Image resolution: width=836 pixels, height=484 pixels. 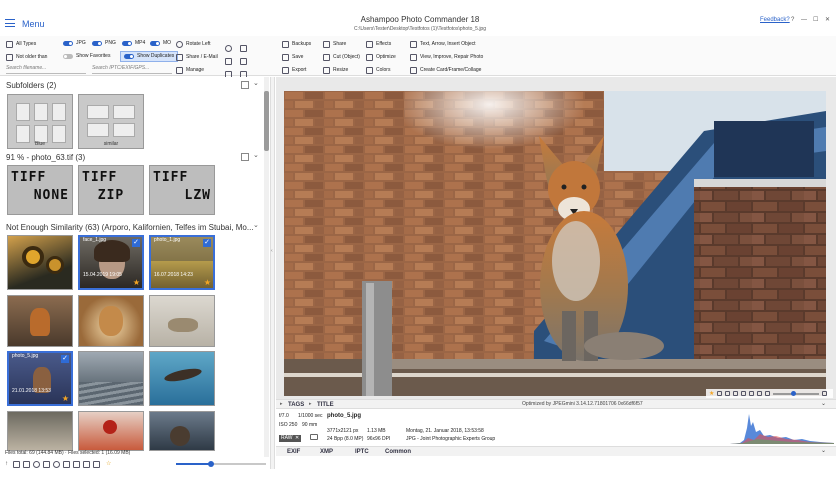 What do you see at coordinates (728, 393) in the screenshot?
I see `zoom-out-icon` at bounding box center [728, 393].